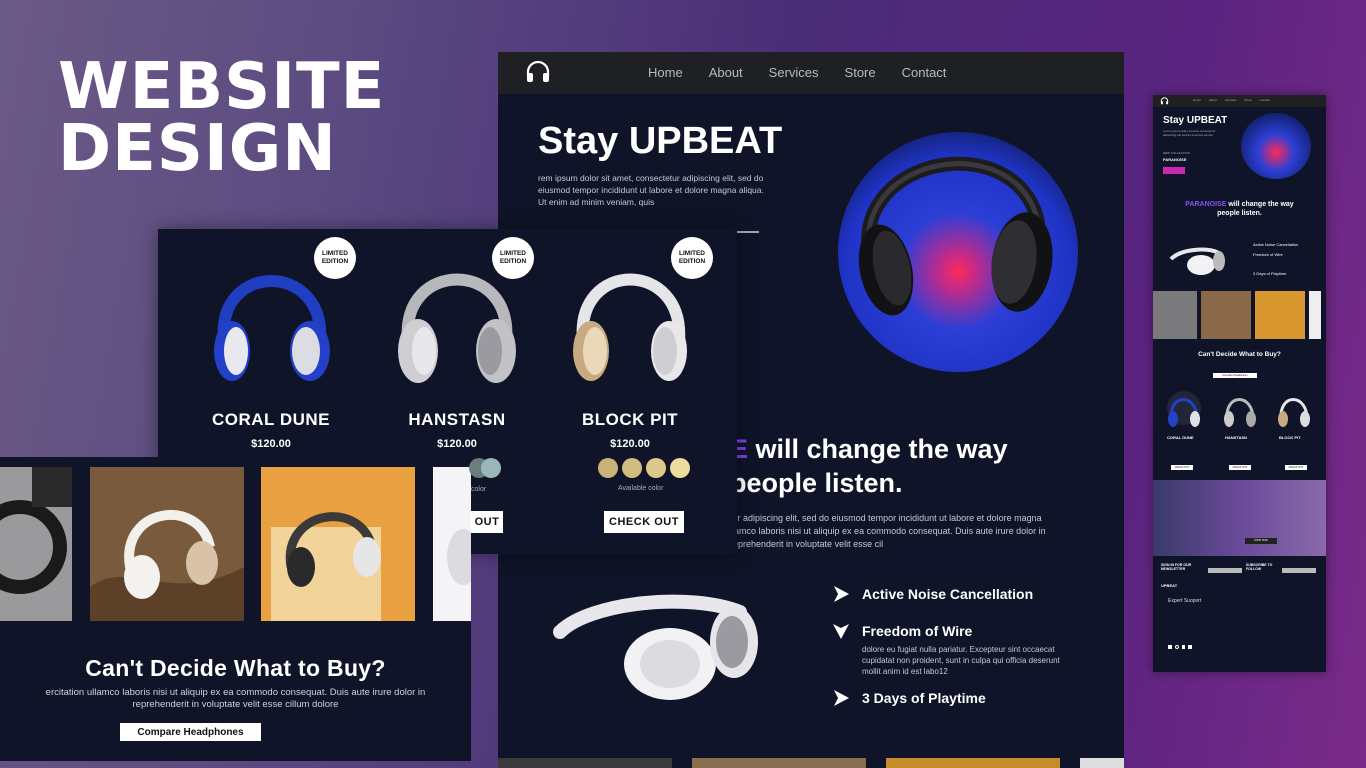 This screenshot has width=1366, height=768. I want to click on change-headline: E will change the way people listen., so click(869, 466).